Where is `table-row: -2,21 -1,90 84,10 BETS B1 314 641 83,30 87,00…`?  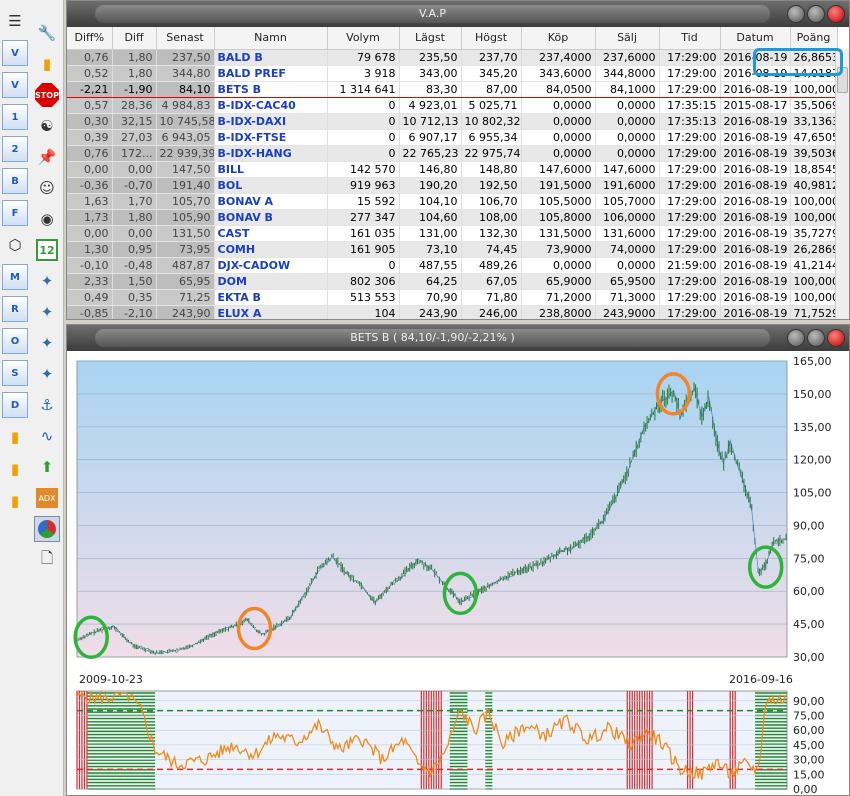
table-row: -2,21 -1,90 84,10 BETS B1 314 641 83,30 87,00… is located at coordinates (452, 89).